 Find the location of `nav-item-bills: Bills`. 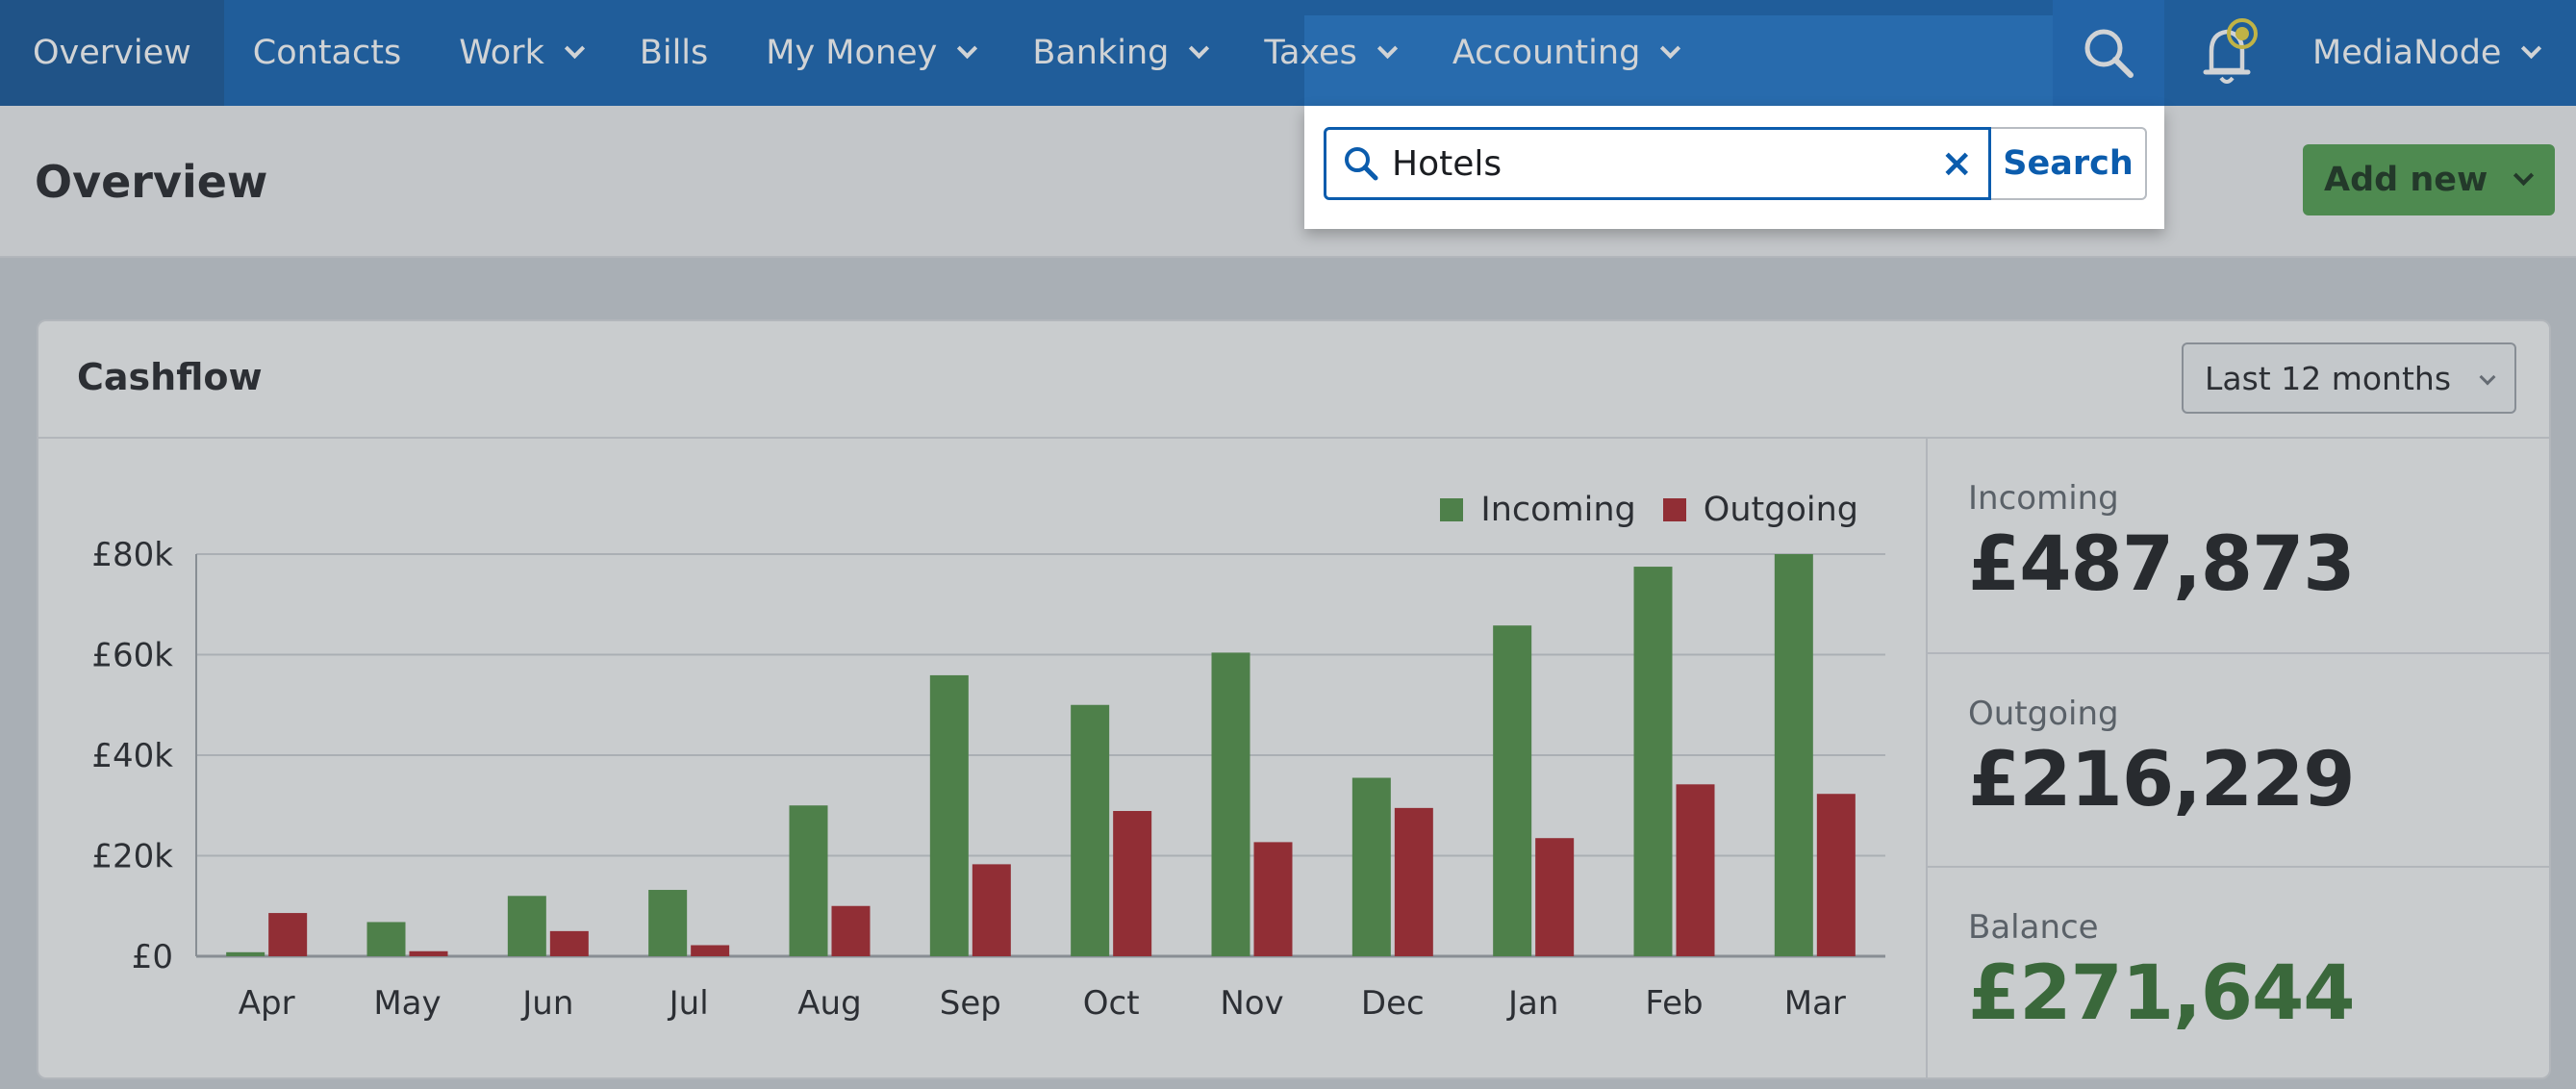

nav-item-bills: Bills is located at coordinates (674, 53).